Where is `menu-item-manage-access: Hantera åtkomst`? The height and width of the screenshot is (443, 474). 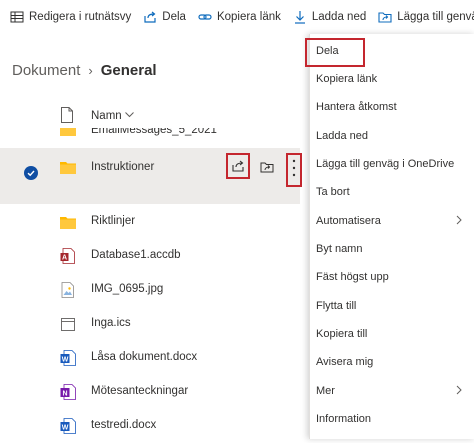
menu-item-manage-access: Hantera åtkomst is located at coordinates (392, 107).